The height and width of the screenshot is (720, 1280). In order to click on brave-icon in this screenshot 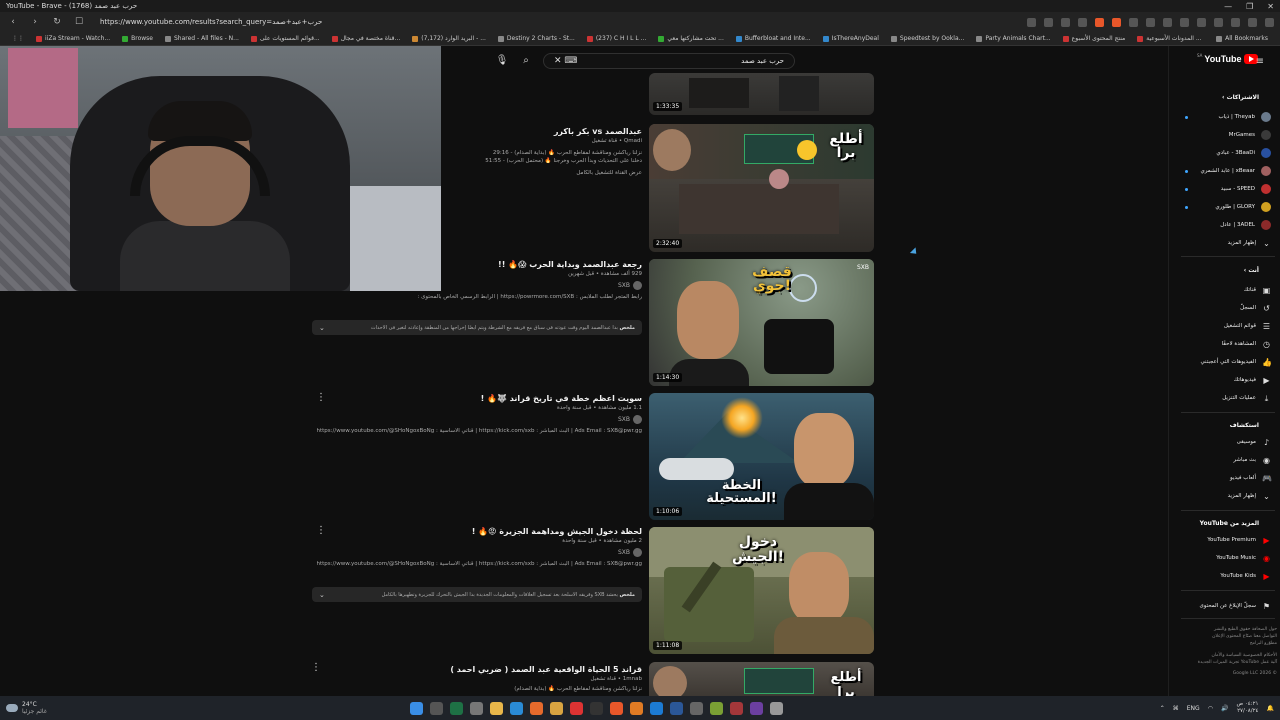, I will do `click(616, 708)`.